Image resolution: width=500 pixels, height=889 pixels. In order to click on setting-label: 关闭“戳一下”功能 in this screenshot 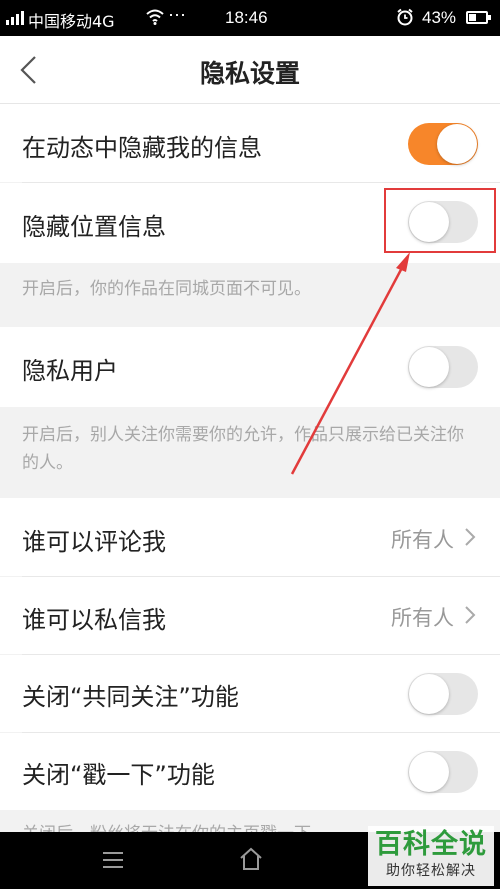, I will do `click(118, 775)`.